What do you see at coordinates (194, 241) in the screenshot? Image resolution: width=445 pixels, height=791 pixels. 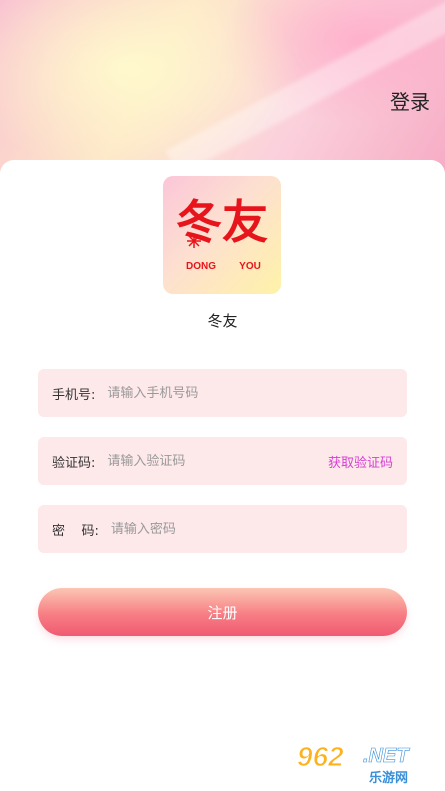 I see `snowflake-icon` at bounding box center [194, 241].